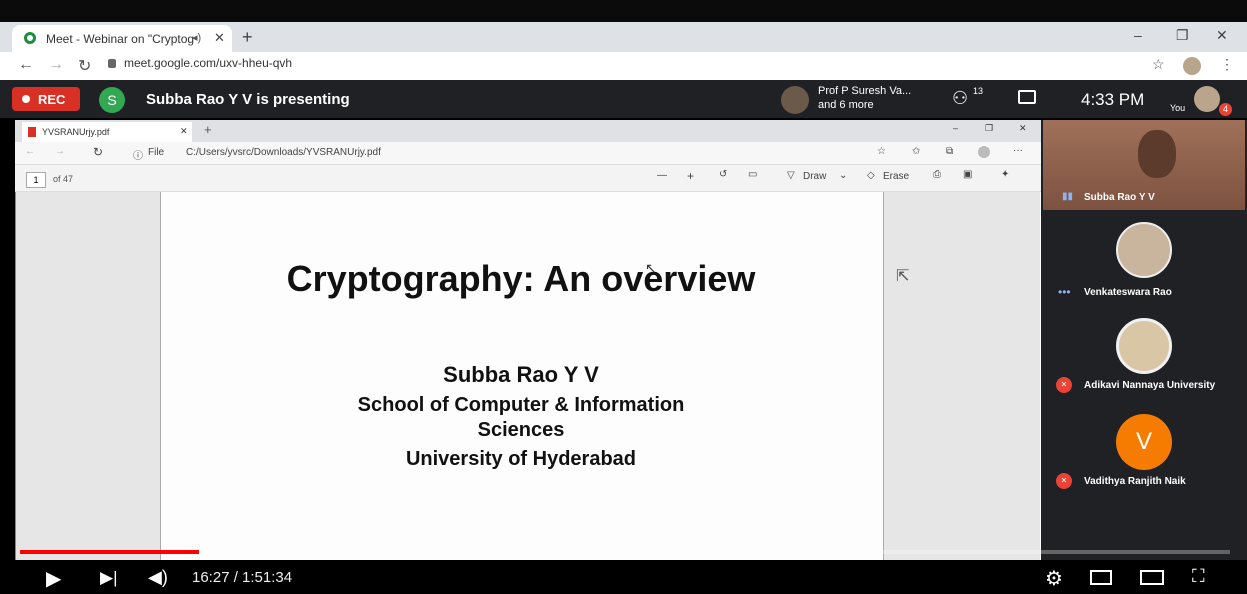 This screenshot has width=1247, height=594. What do you see at coordinates (36, 180) in the screenshot?
I see `page-number-input: 1` at bounding box center [36, 180].